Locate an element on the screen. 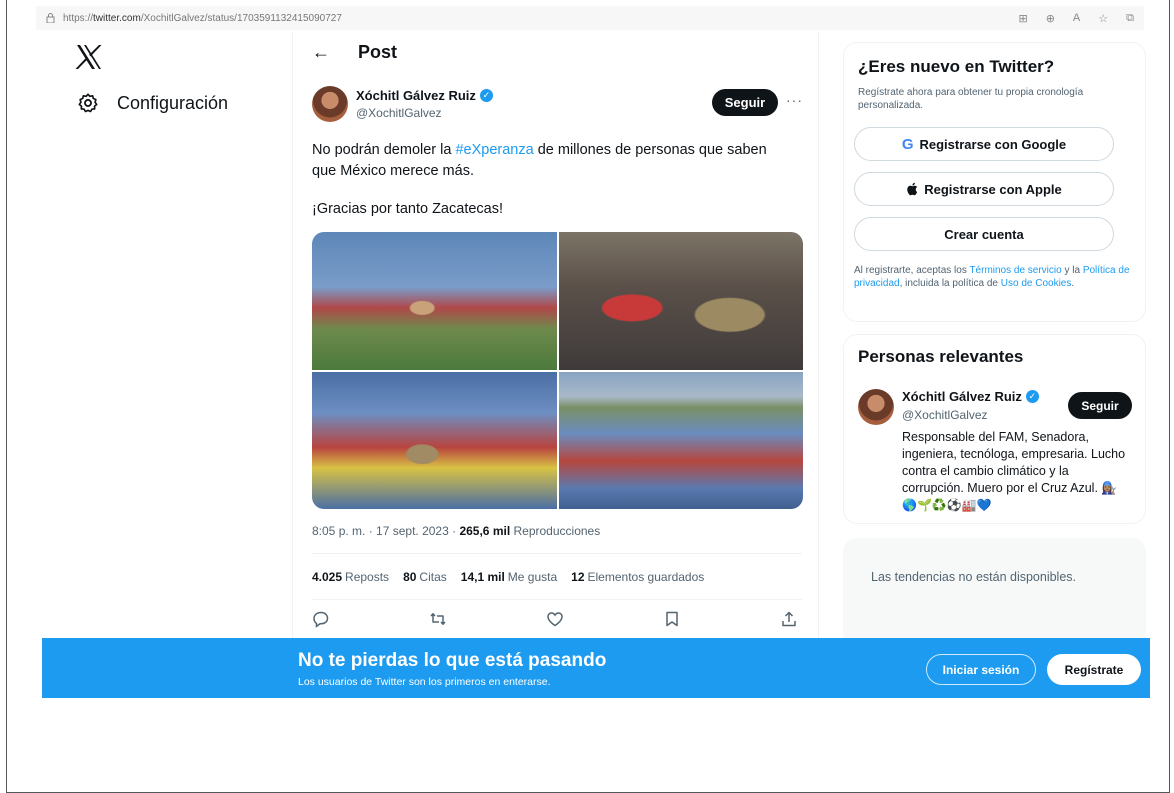 Image resolution: width=1174 pixels, height=793 pixels. relevant-handle: @XochitlGalvez is located at coordinates (945, 415).